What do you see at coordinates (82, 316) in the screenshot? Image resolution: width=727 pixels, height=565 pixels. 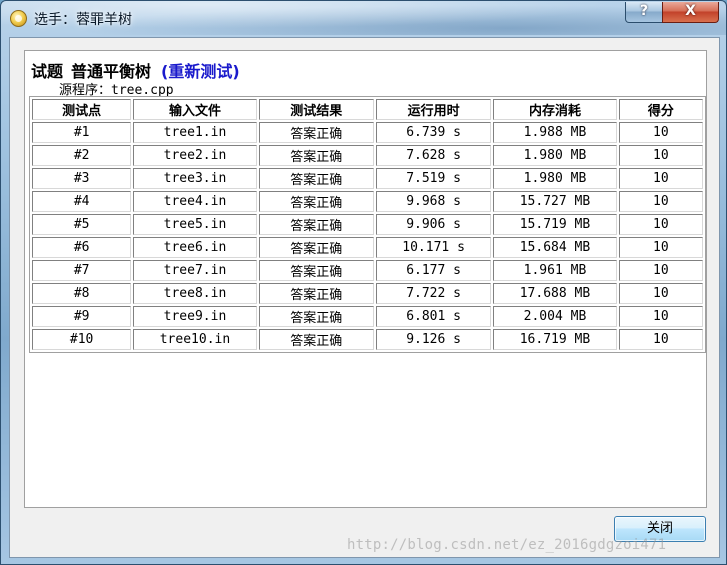 I see `cell-test-point: #9` at bounding box center [82, 316].